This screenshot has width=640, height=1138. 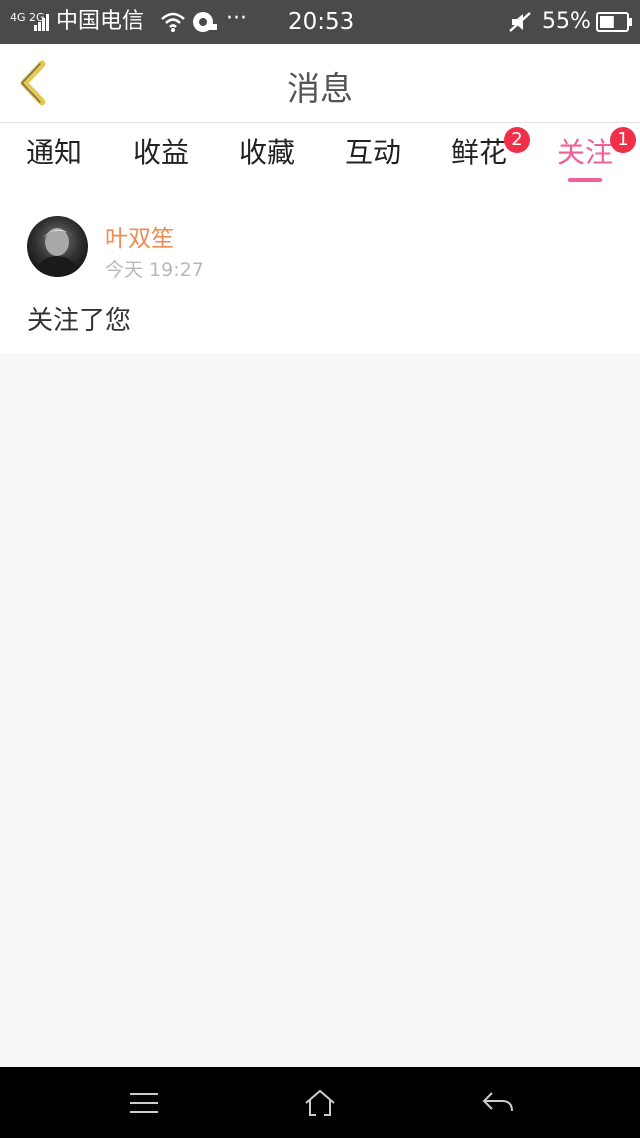 I want to click on message-time: 今天 19:27, so click(x=154, y=270).